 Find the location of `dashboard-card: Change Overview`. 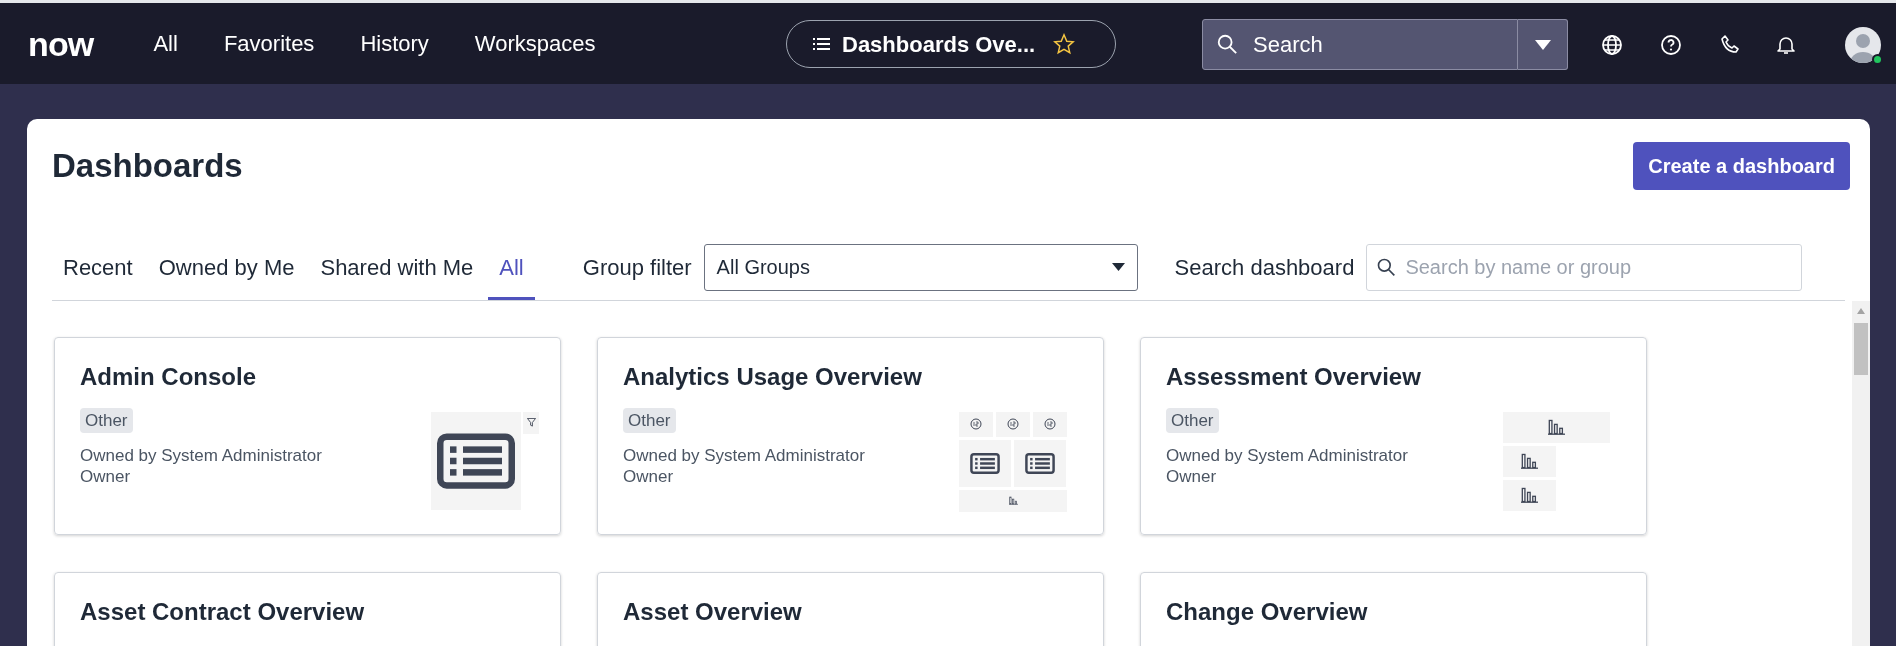

dashboard-card: Change Overview is located at coordinates (1393, 608).